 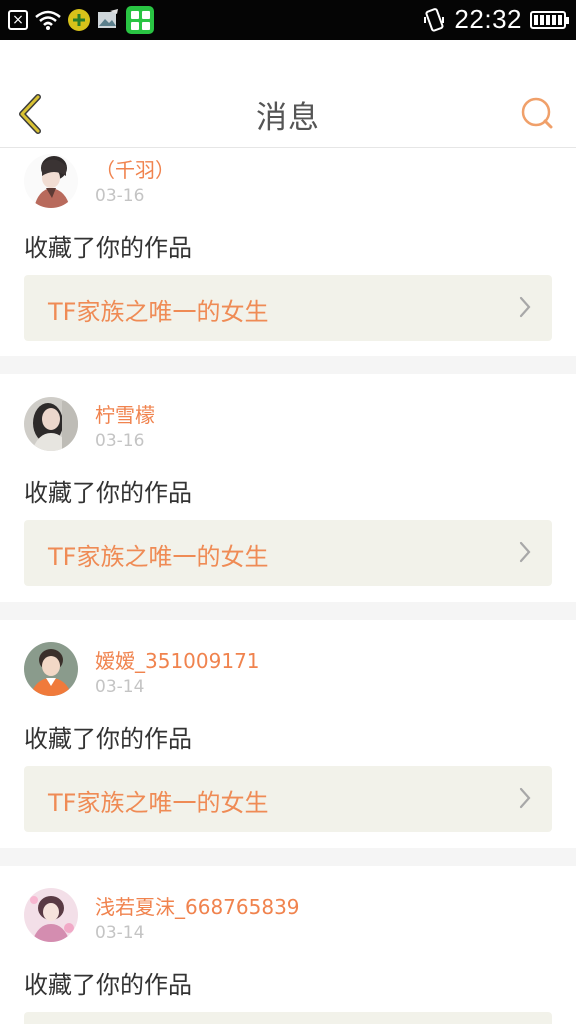 I want to click on username: 柠雪檬, so click(x=125, y=413).